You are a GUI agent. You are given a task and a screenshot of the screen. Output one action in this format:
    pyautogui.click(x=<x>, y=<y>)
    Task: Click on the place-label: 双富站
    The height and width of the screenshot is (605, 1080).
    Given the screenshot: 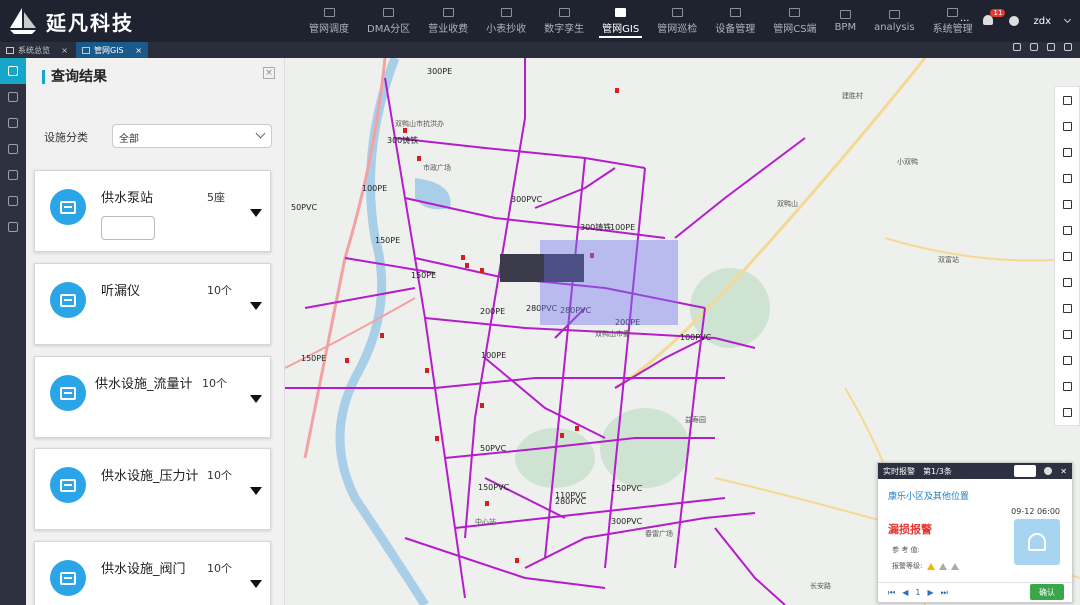 What is the action you would take?
    pyautogui.click(x=948, y=259)
    